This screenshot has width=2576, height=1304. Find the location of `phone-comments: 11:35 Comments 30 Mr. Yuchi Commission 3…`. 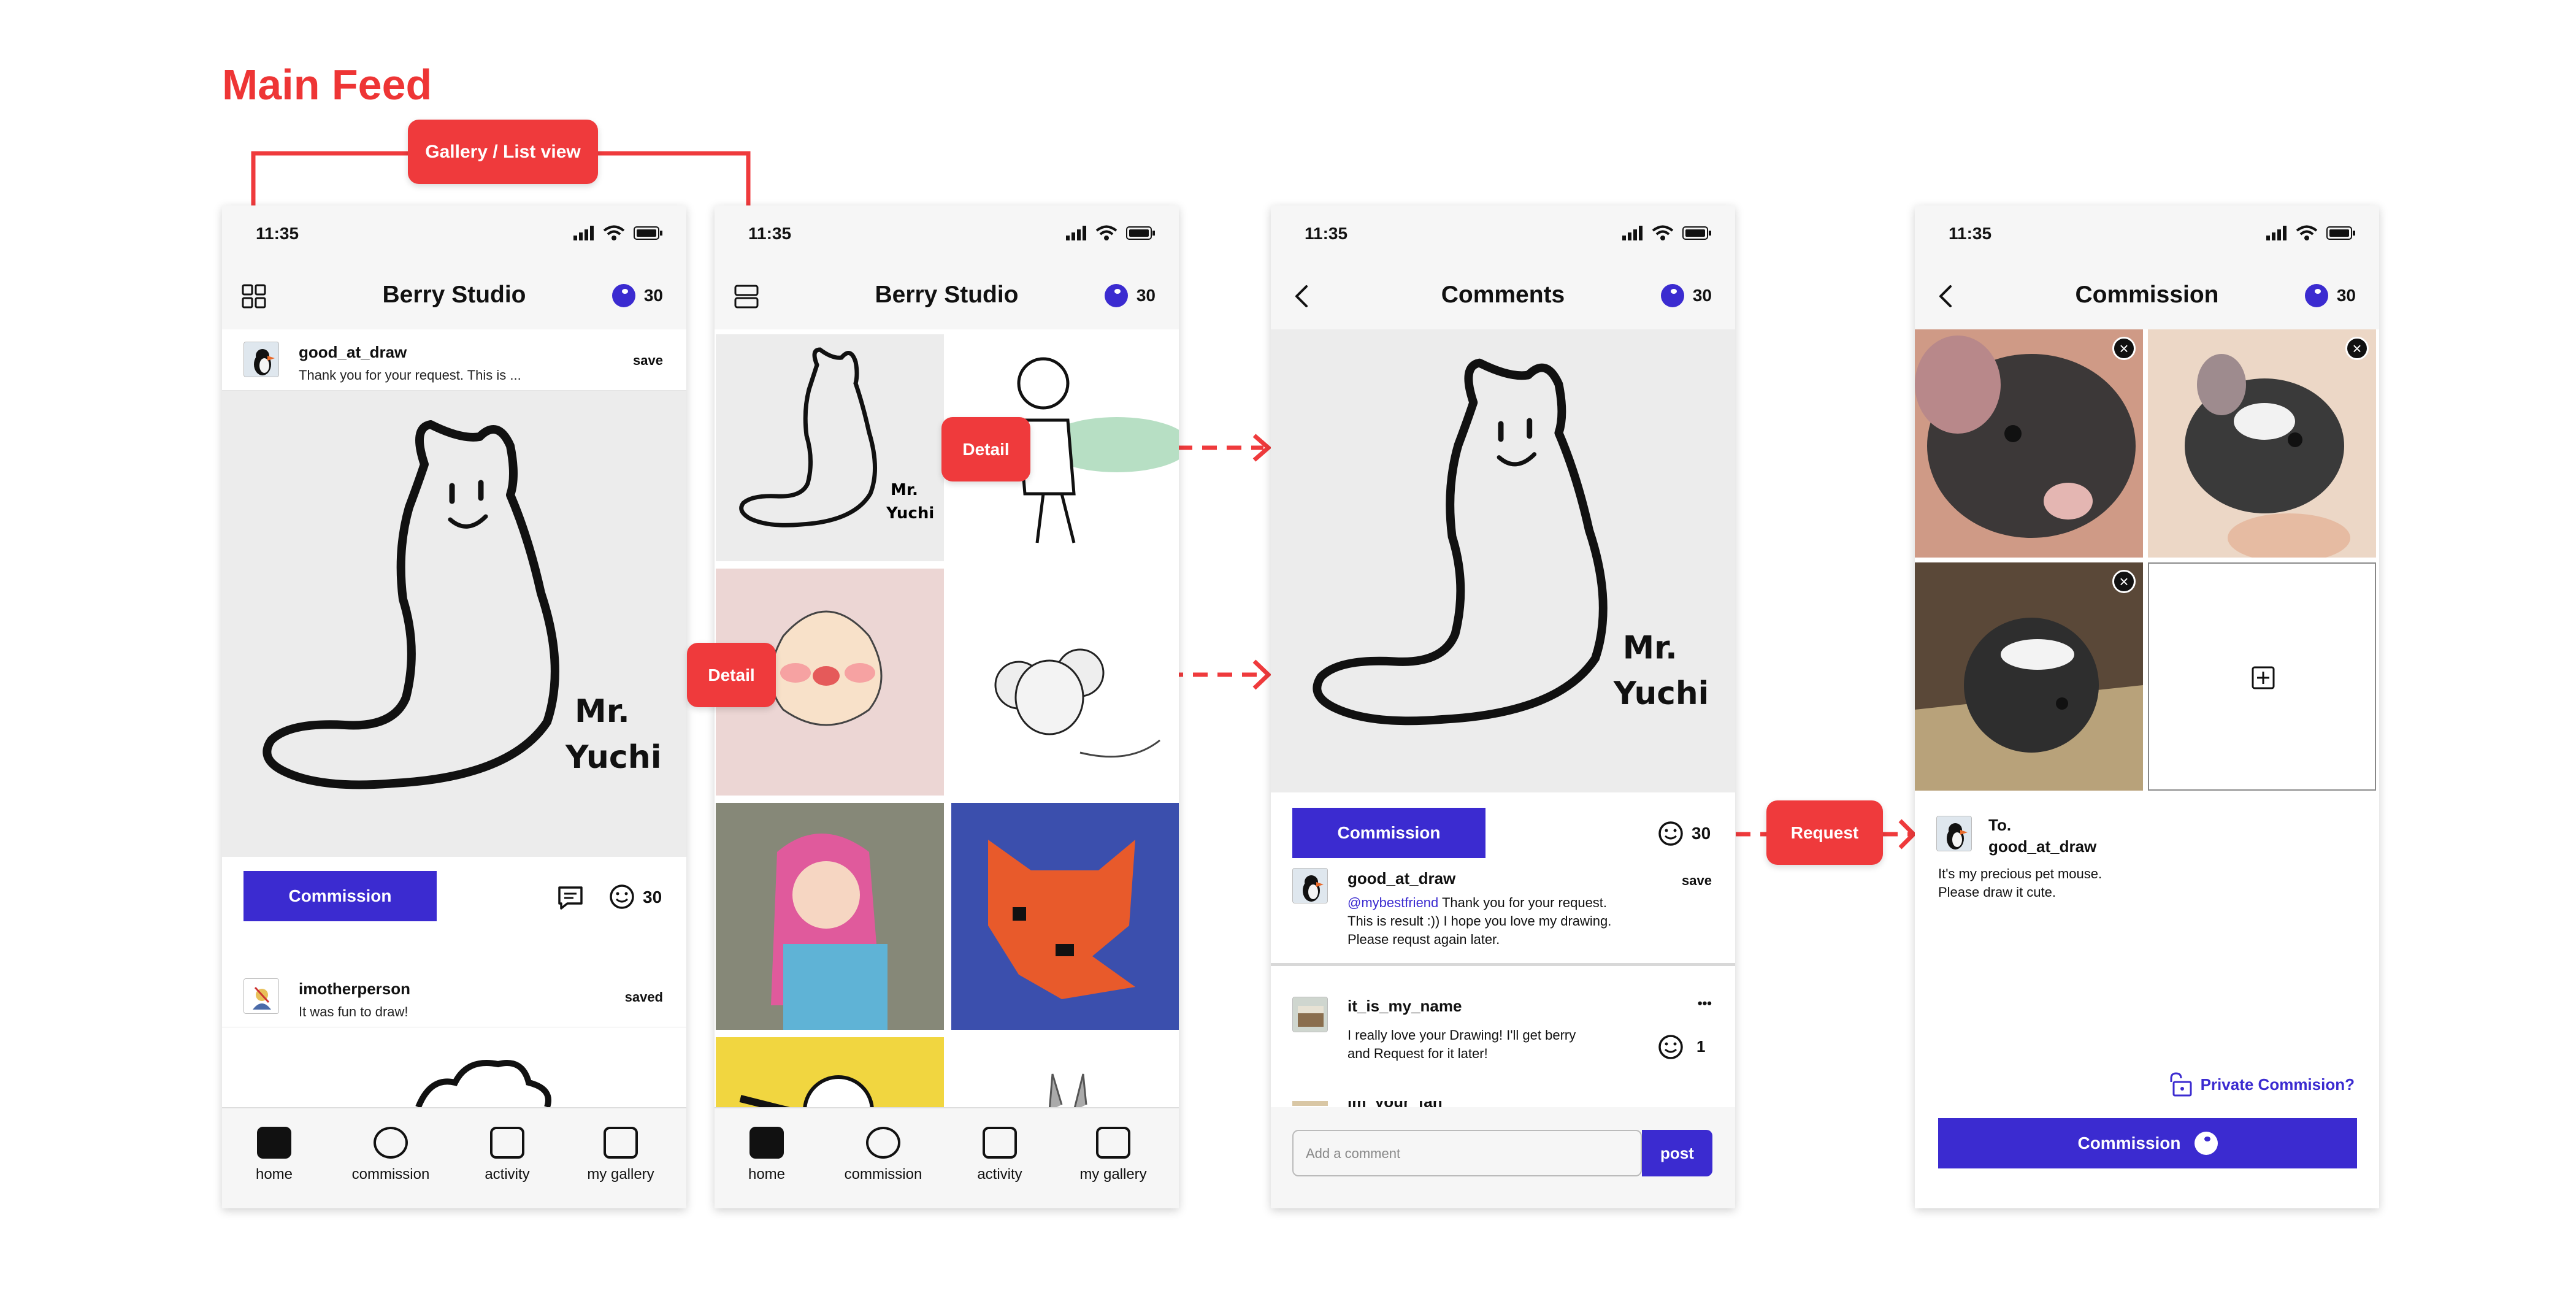

phone-comments: 11:35 Comments 30 Mr. Yuchi Commission 3… is located at coordinates (1503, 706).